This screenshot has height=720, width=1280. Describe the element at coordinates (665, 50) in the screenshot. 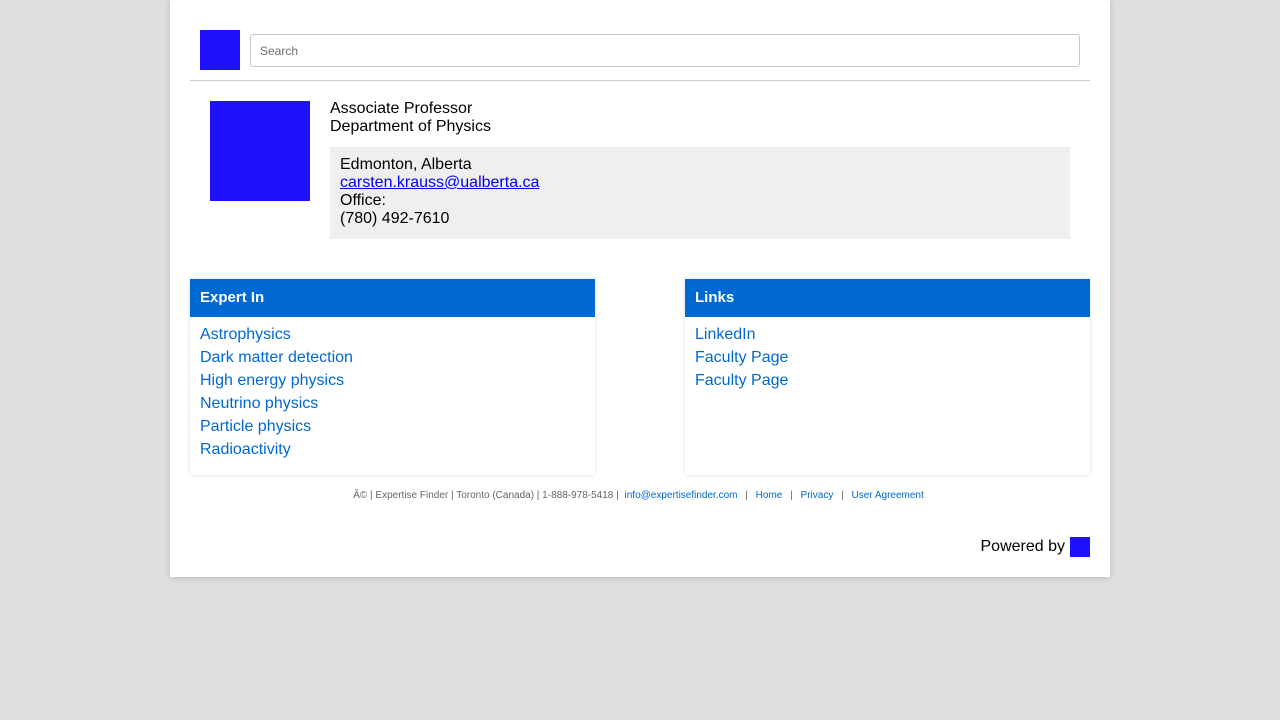

I see `search-input` at that location.